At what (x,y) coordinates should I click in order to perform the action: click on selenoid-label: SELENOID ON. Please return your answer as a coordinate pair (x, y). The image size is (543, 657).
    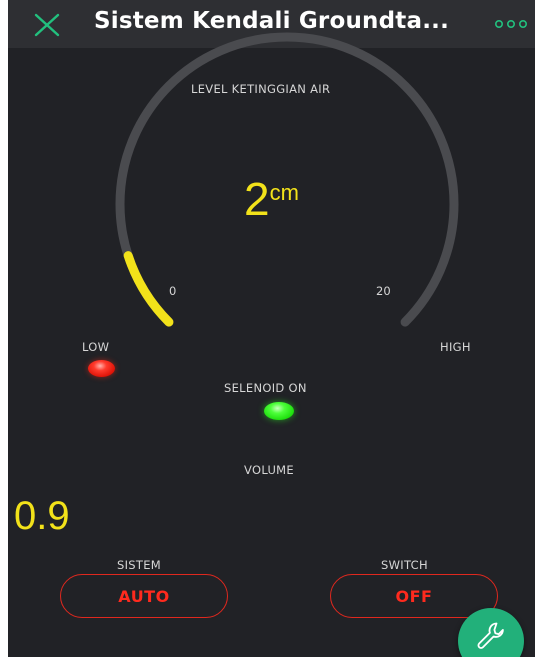
    Looking at the image, I should click on (265, 388).